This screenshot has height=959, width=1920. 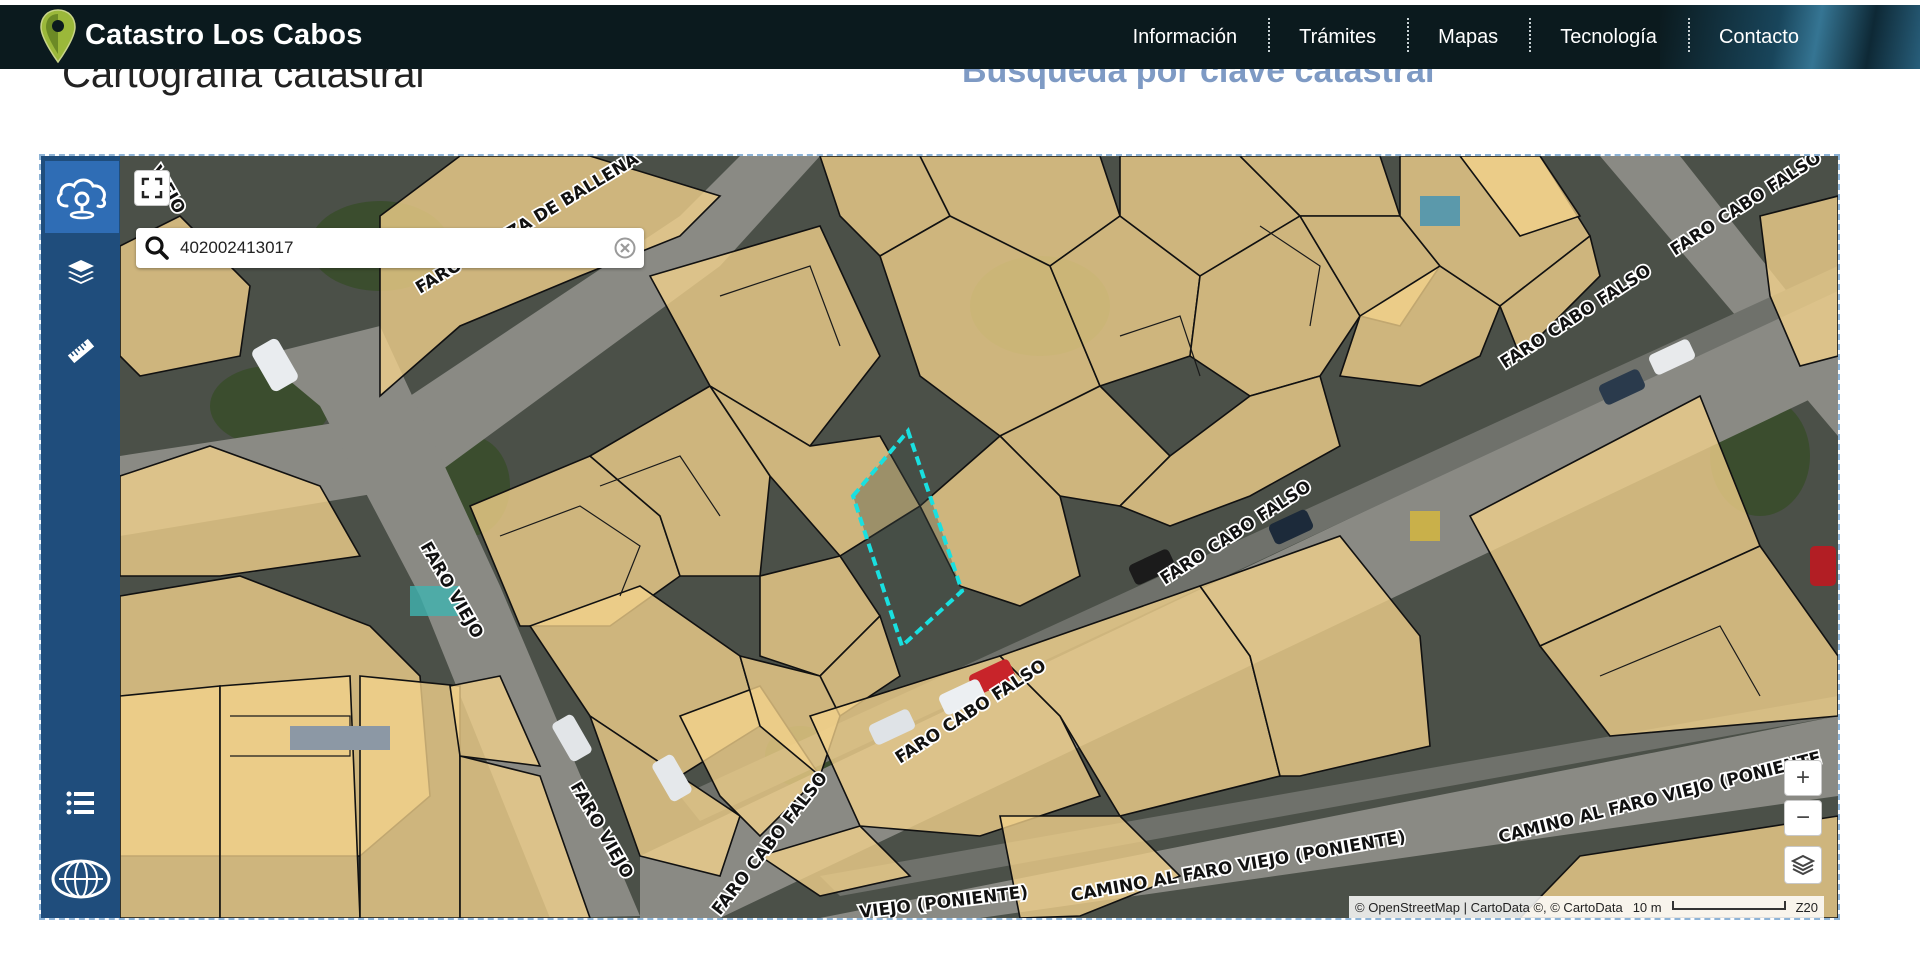 I want to click on cadastral-key-search, so click(x=390, y=248).